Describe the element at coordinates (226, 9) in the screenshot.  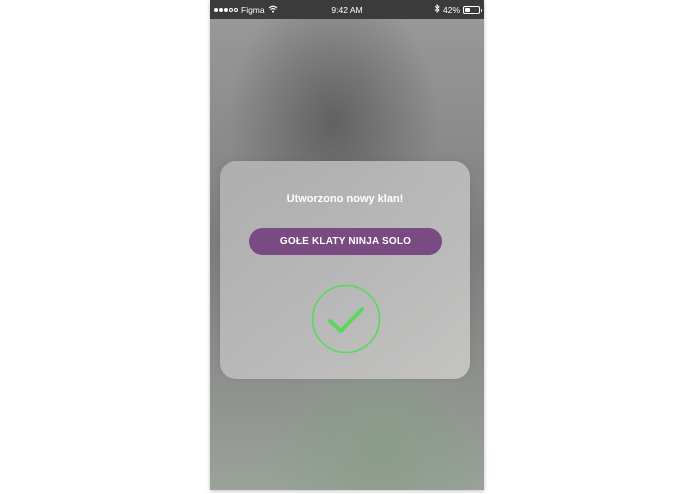
I see `signal-strength-icon` at that location.